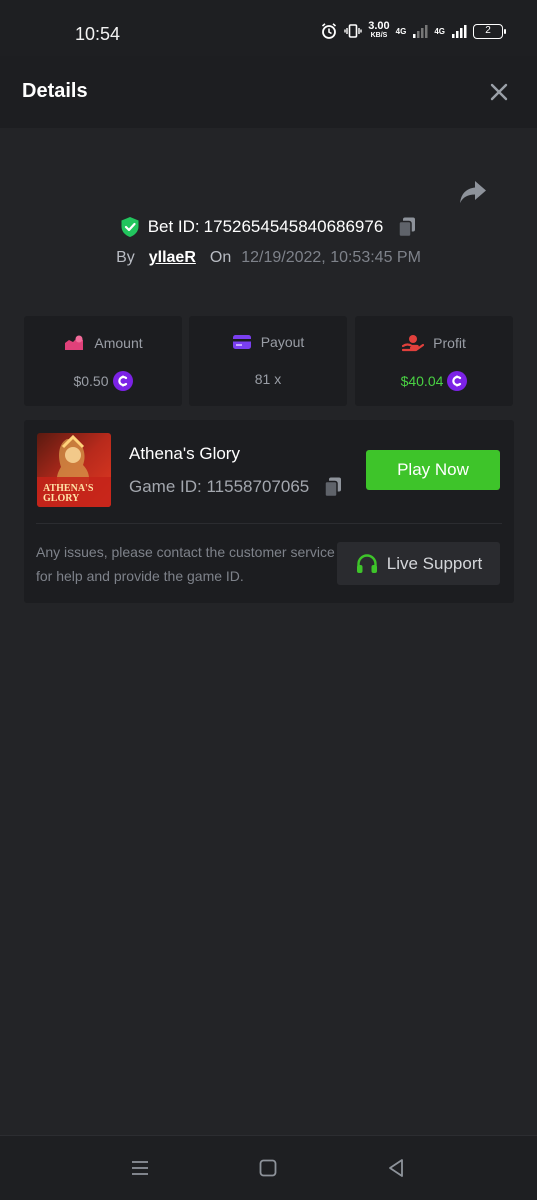 The width and height of the screenshot is (537, 1200). I want to click on live-support-label: Live Support, so click(434, 563).